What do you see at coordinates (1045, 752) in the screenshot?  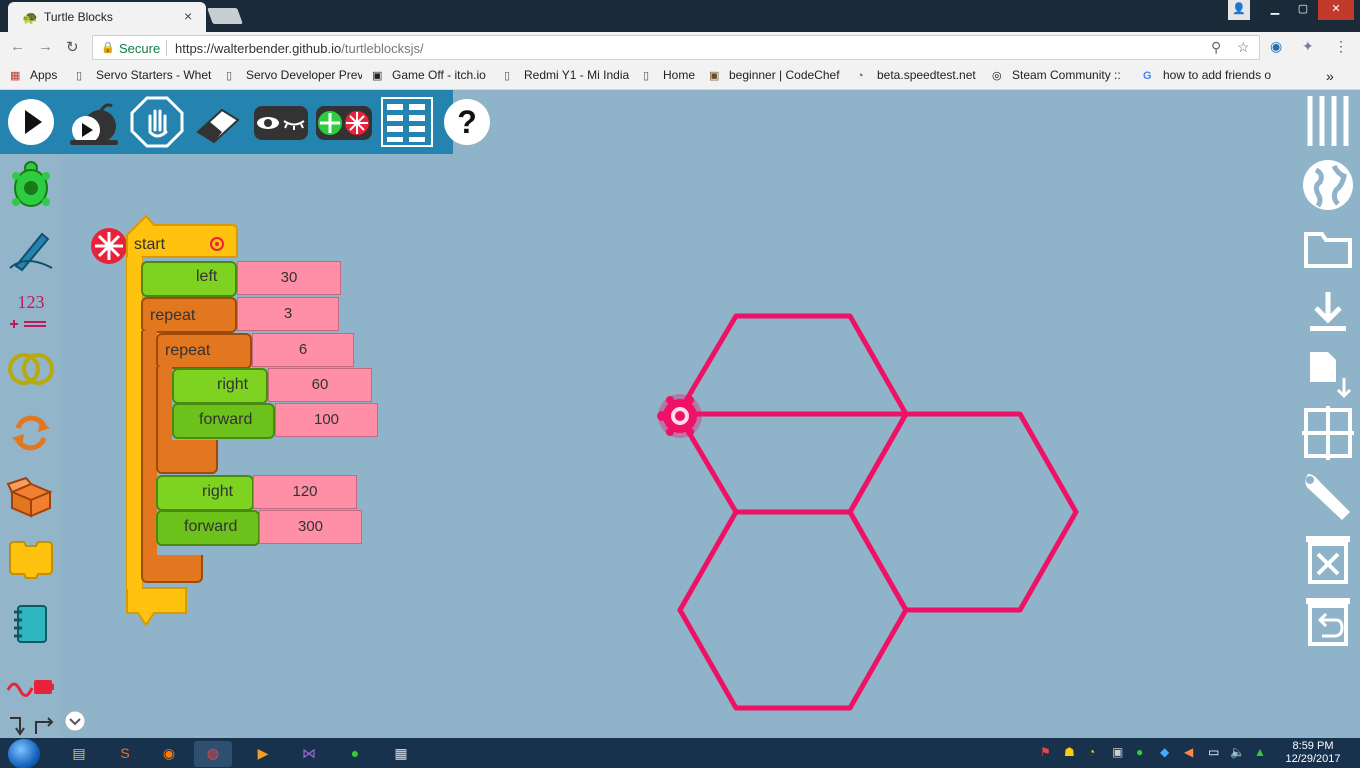 I see `tray-flag-icon: ⚑` at bounding box center [1045, 752].